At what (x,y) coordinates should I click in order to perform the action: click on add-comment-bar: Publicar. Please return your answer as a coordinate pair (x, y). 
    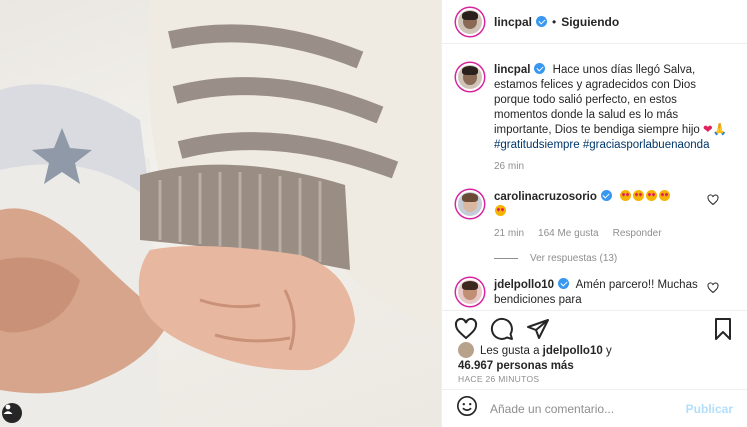
    Looking at the image, I should click on (594, 408).